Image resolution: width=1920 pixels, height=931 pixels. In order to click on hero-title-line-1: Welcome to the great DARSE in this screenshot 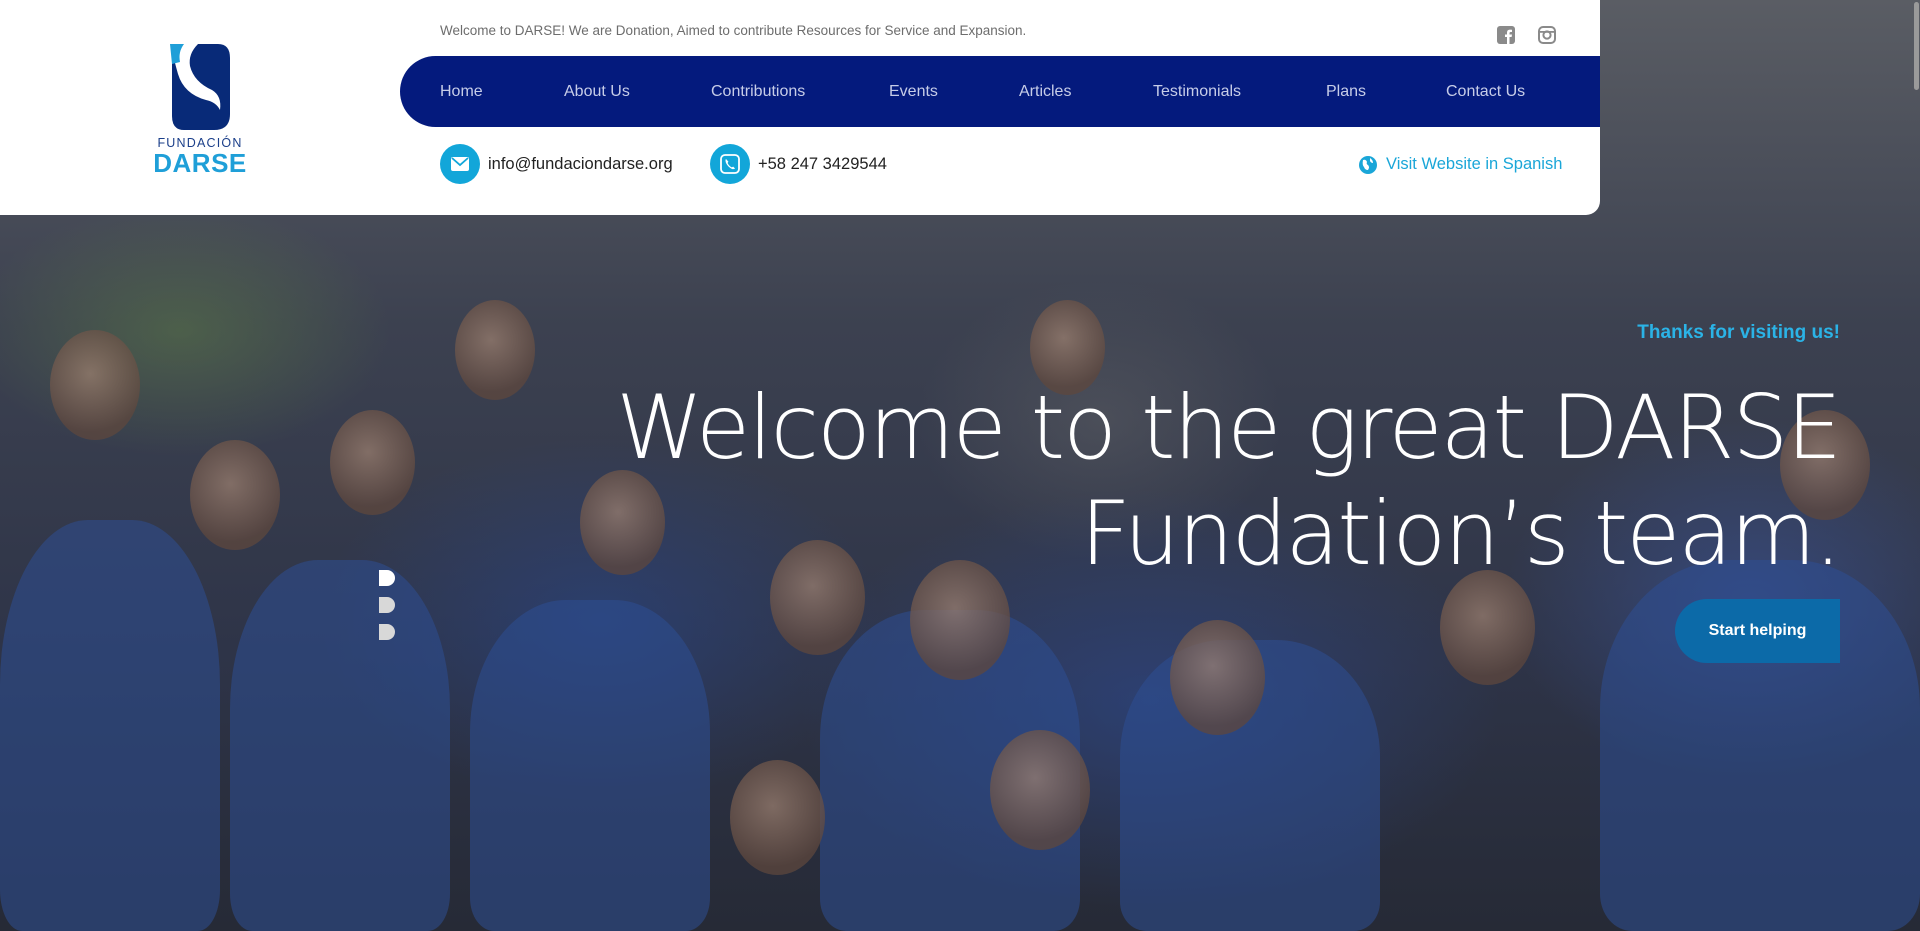, I will do `click(1229, 427)`.